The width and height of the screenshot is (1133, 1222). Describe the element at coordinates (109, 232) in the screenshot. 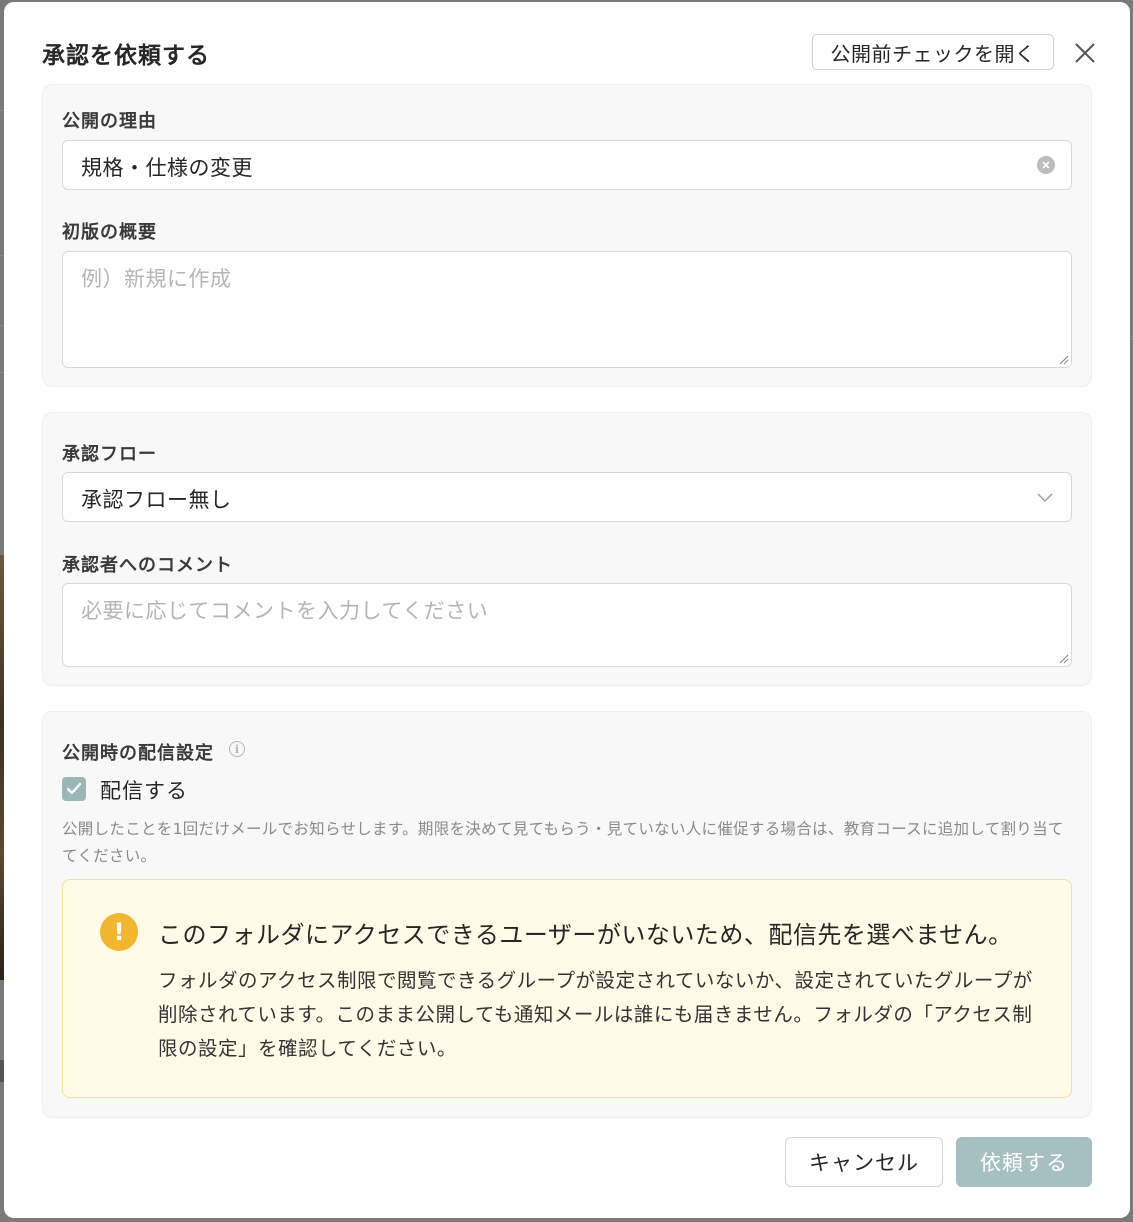

I see `summary-label: 初版の概要` at that location.